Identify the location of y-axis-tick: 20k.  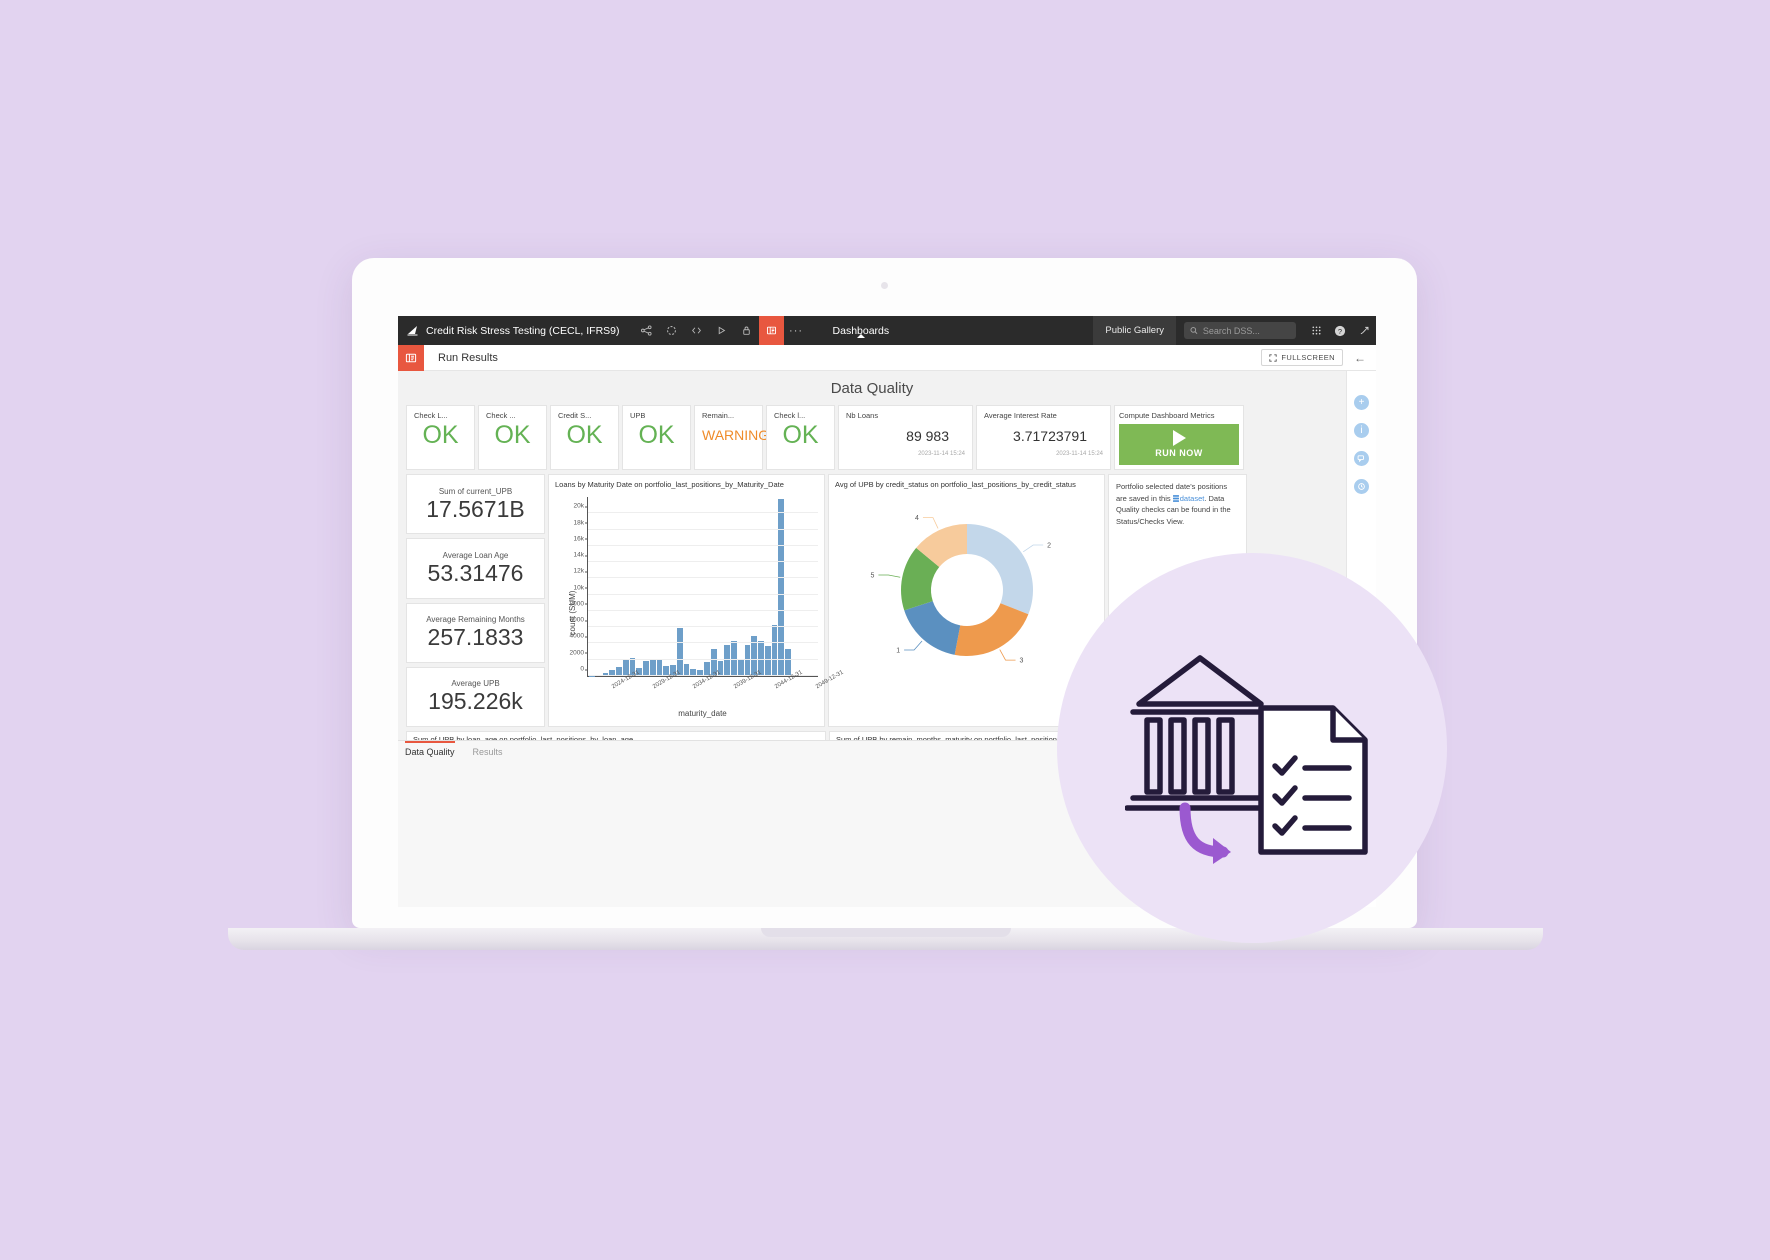
(581, 506).